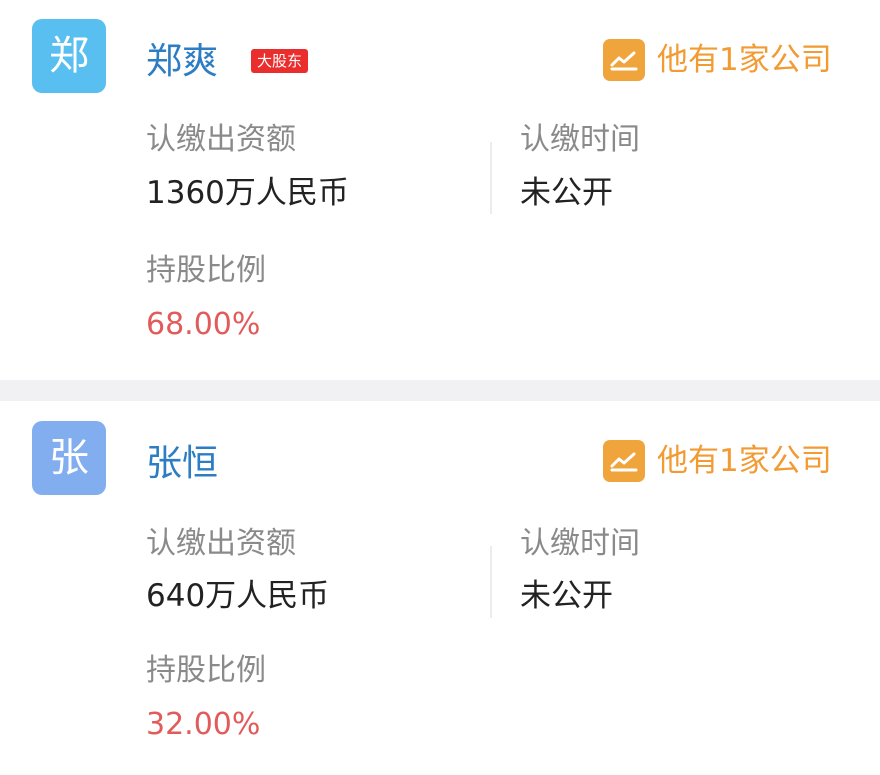 This screenshot has height=775, width=880. Describe the element at coordinates (69, 56) in the screenshot. I see `avatar: 郑` at that location.